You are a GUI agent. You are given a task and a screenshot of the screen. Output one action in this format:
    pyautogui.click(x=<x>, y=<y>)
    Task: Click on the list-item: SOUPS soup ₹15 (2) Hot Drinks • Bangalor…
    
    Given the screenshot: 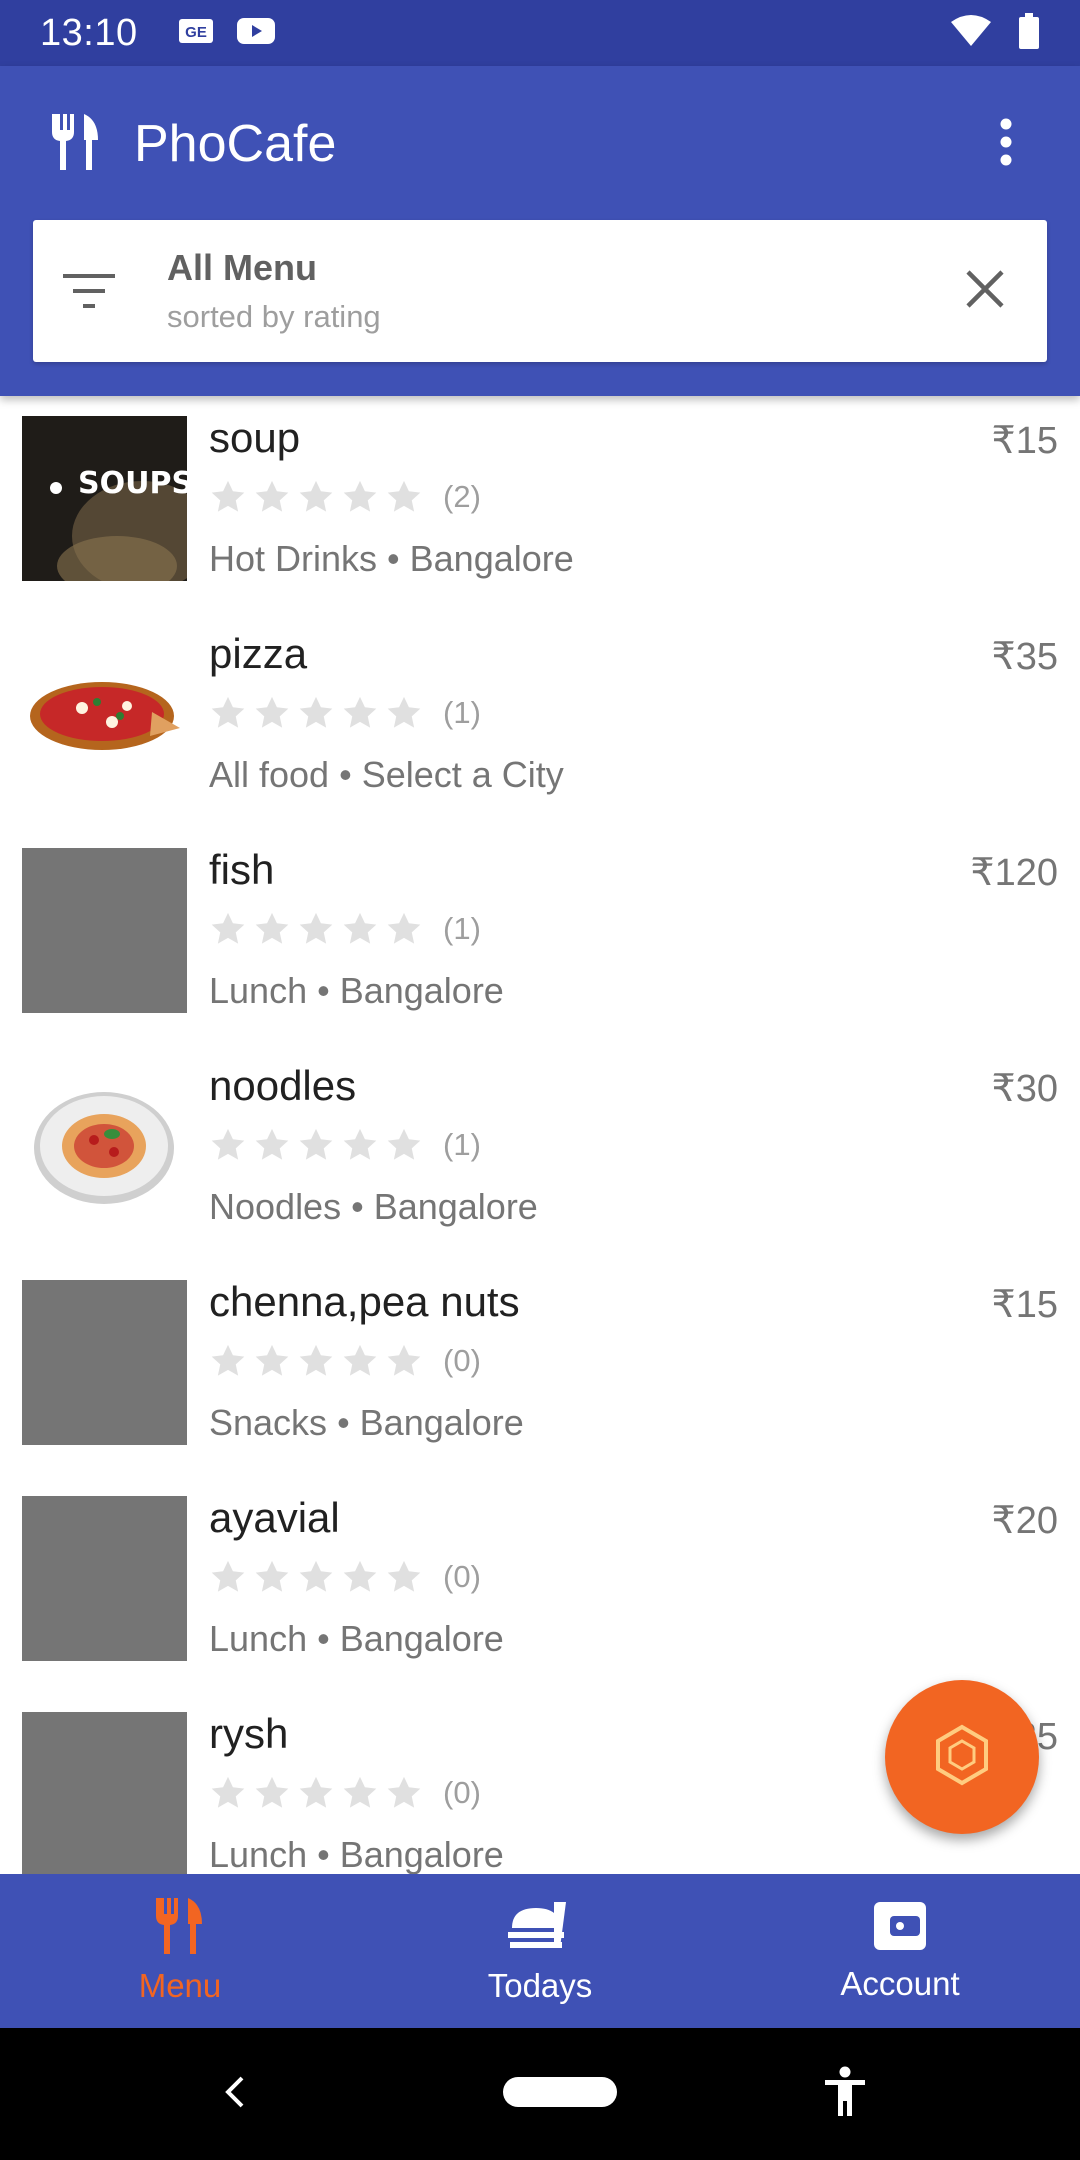 What is the action you would take?
    pyautogui.click(x=540, y=508)
    